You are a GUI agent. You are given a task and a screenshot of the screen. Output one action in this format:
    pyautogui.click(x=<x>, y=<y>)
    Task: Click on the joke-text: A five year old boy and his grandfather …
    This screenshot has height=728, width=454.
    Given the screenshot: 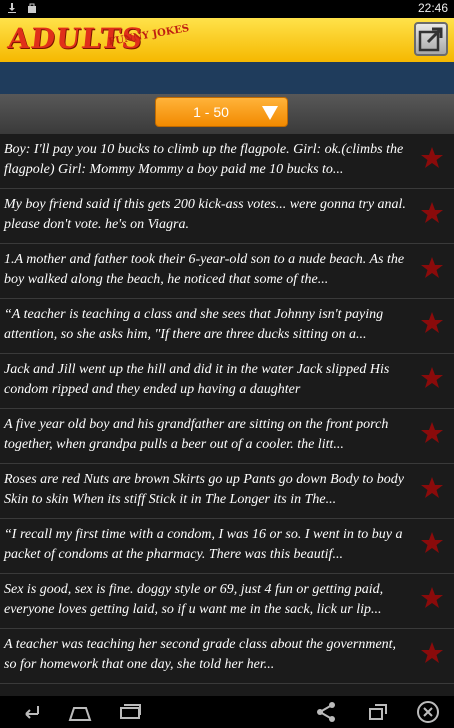 What is the action you would take?
    pyautogui.click(x=196, y=434)
    